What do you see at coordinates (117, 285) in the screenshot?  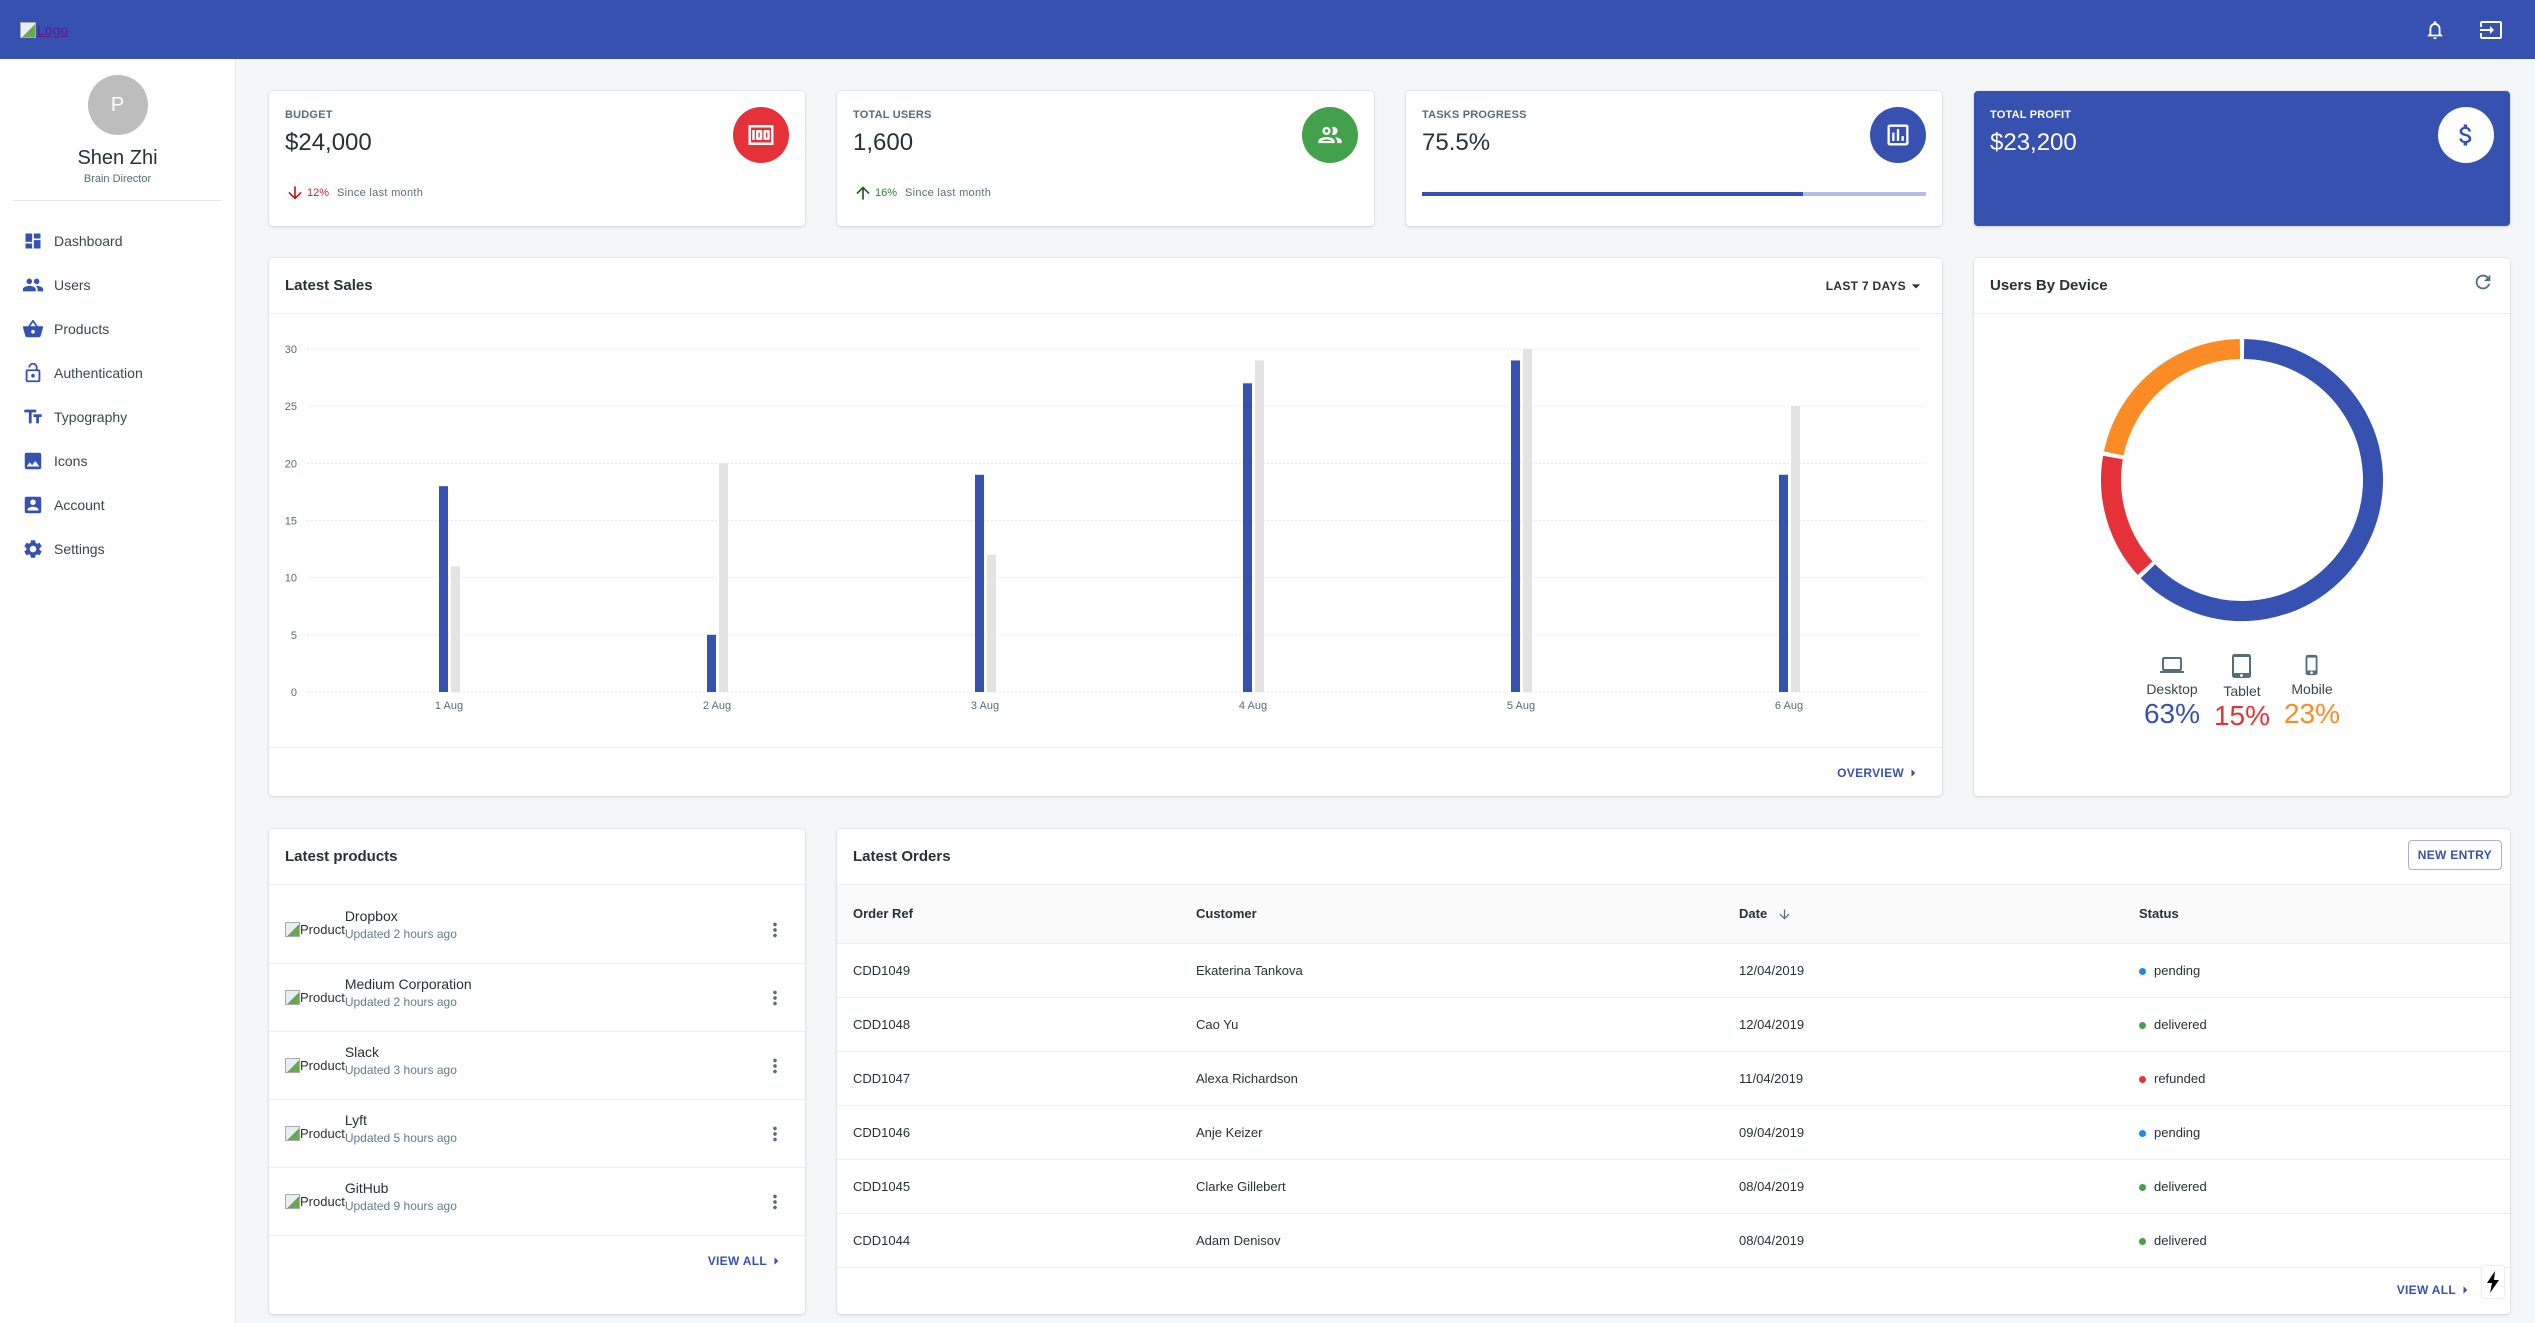 I see `sidebar-item-users: Users` at bounding box center [117, 285].